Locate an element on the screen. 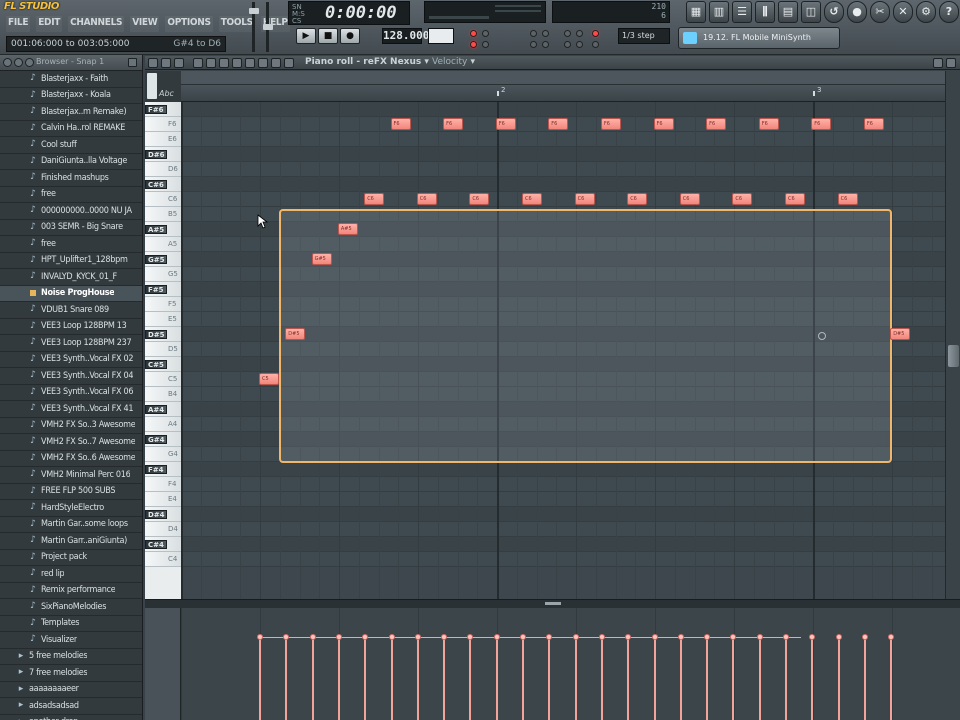 The height and width of the screenshot is (720, 960). white-key: A5 is located at coordinates (163, 244).